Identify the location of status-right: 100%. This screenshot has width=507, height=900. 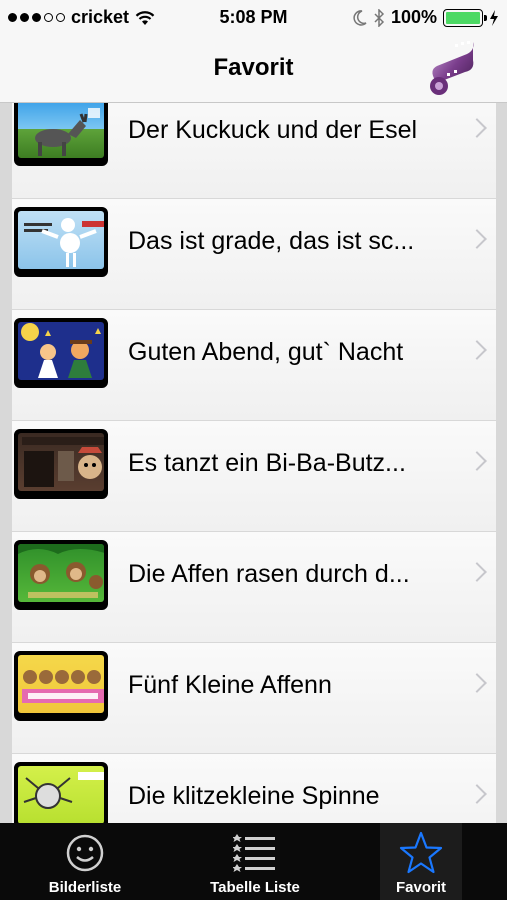
(426, 17).